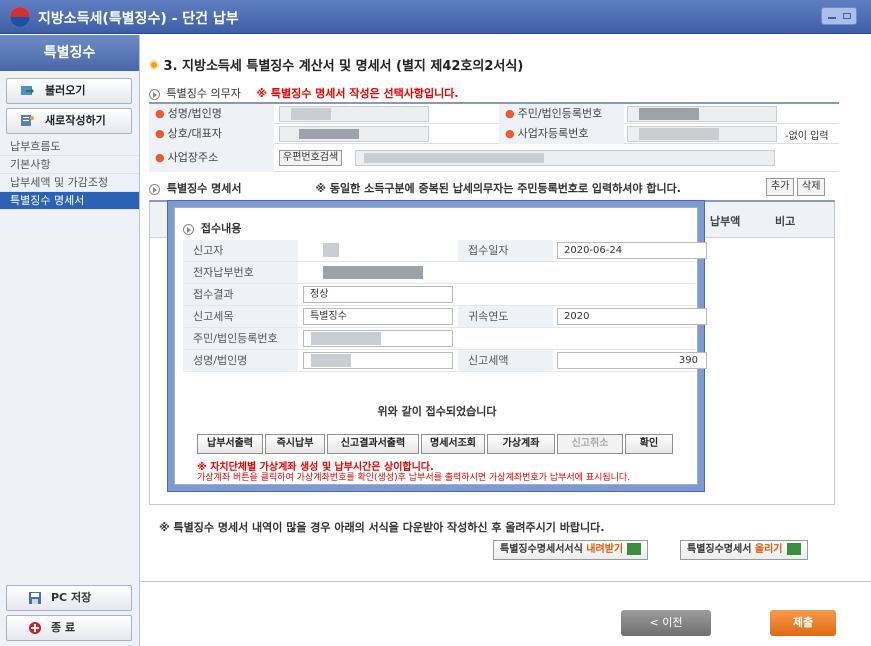 The width and height of the screenshot is (871, 646). Describe the element at coordinates (211, 134) in the screenshot. I see `company-label: ● 상호/대표자` at that location.